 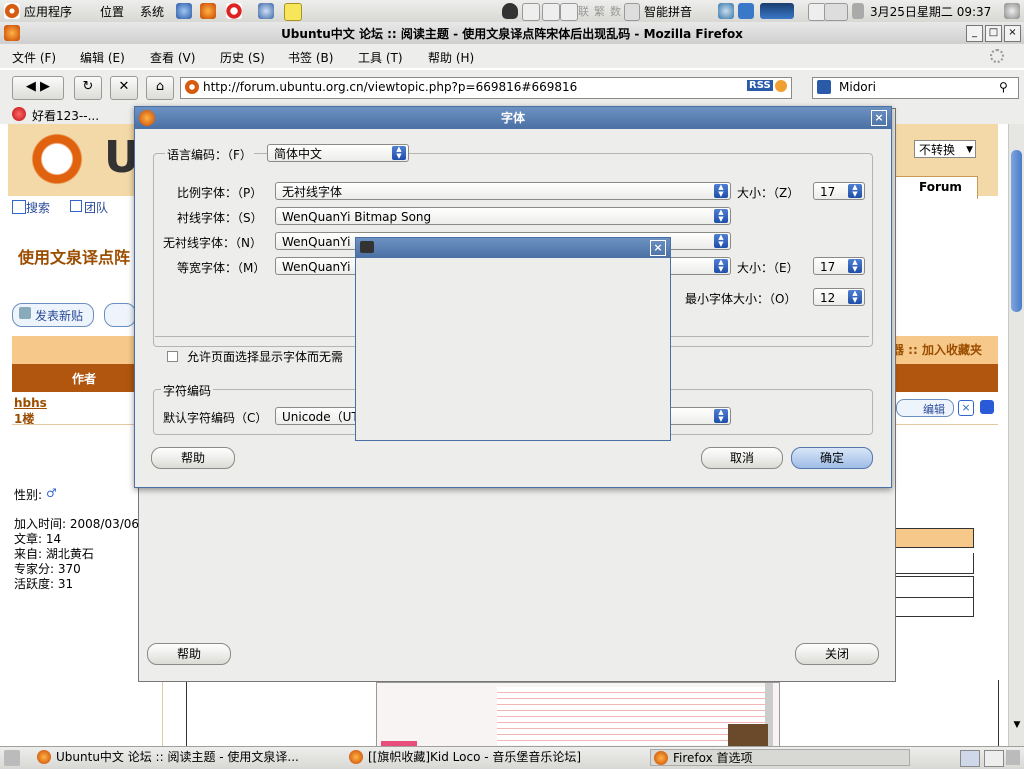 What do you see at coordinates (494, 757) in the screenshot?
I see `taskbar-item-music: [[旗帜收藏]Kid Loco - 音乐堡音乐论坛]` at bounding box center [494, 757].